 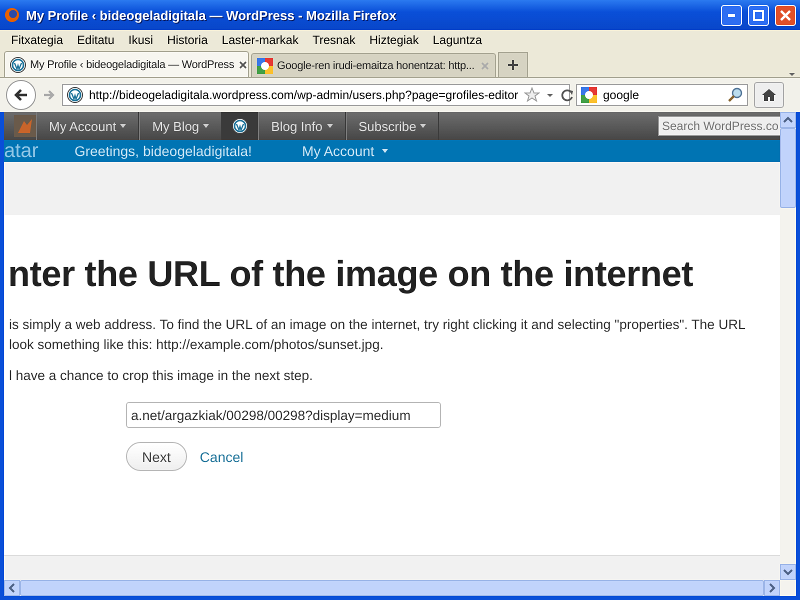 What do you see at coordinates (140, 40) in the screenshot?
I see `menu-item: Ikusi` at bounding box center [140, 40].